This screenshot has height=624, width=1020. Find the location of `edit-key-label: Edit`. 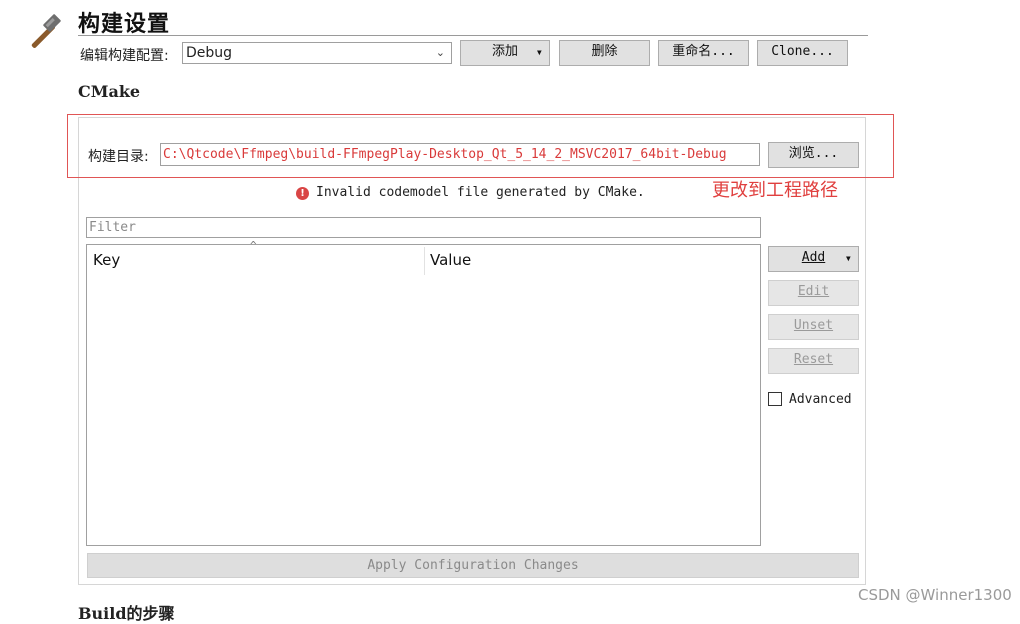

edit-key-label: Edit is located at coordinates (813, 291).